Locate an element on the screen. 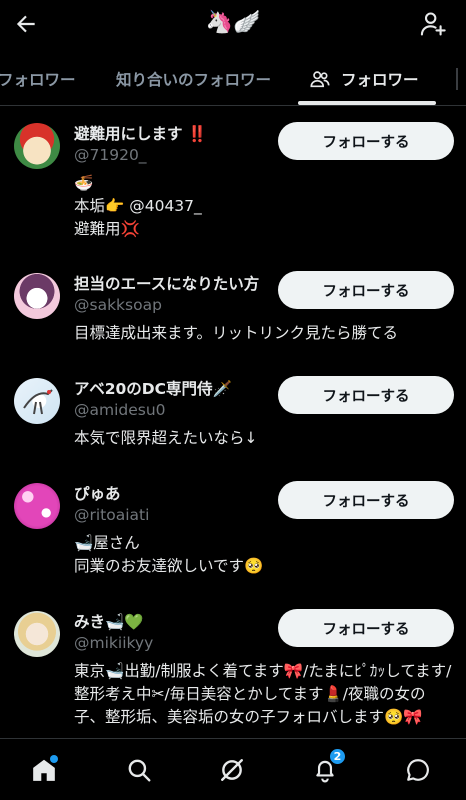 Image resolution: width=466 pixels, height=800 pixels. nav-grok is located at coordinates (232, 770).